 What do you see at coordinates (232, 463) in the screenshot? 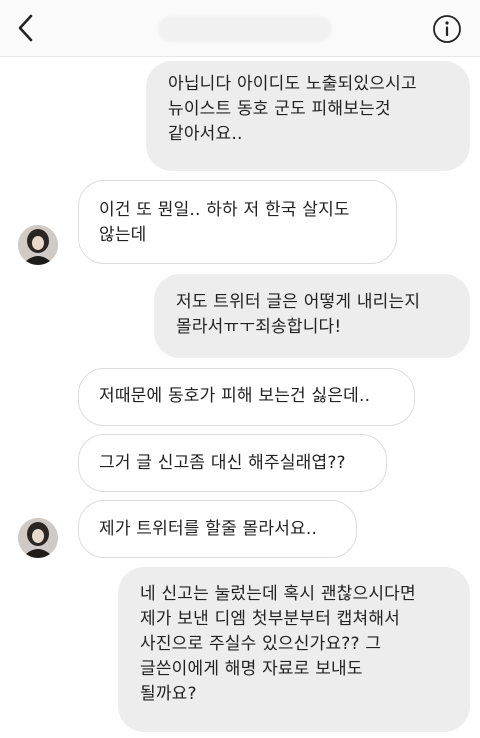
I see `message-bubble-received: 그거 글 신고좀 대신 해주실래엽??` at bounding box center [232, 463].